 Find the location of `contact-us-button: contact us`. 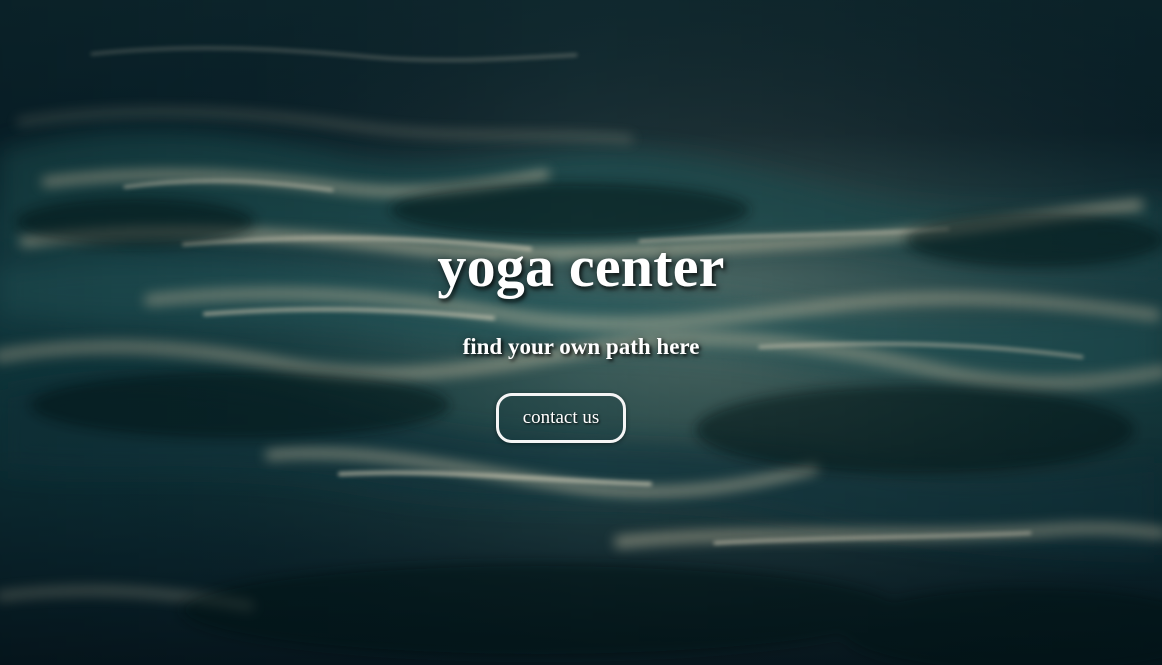

contact-us-button: contact us is located at coordinates (561, 418).